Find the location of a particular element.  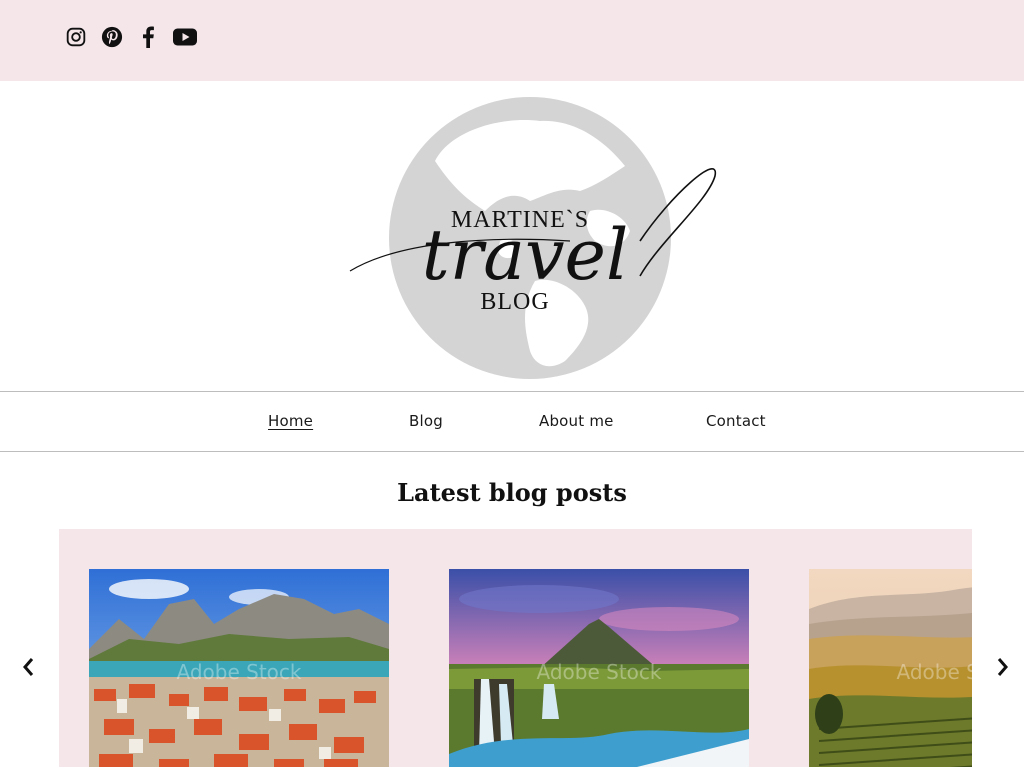

facebook-icon is located at coordinates (148, 37).